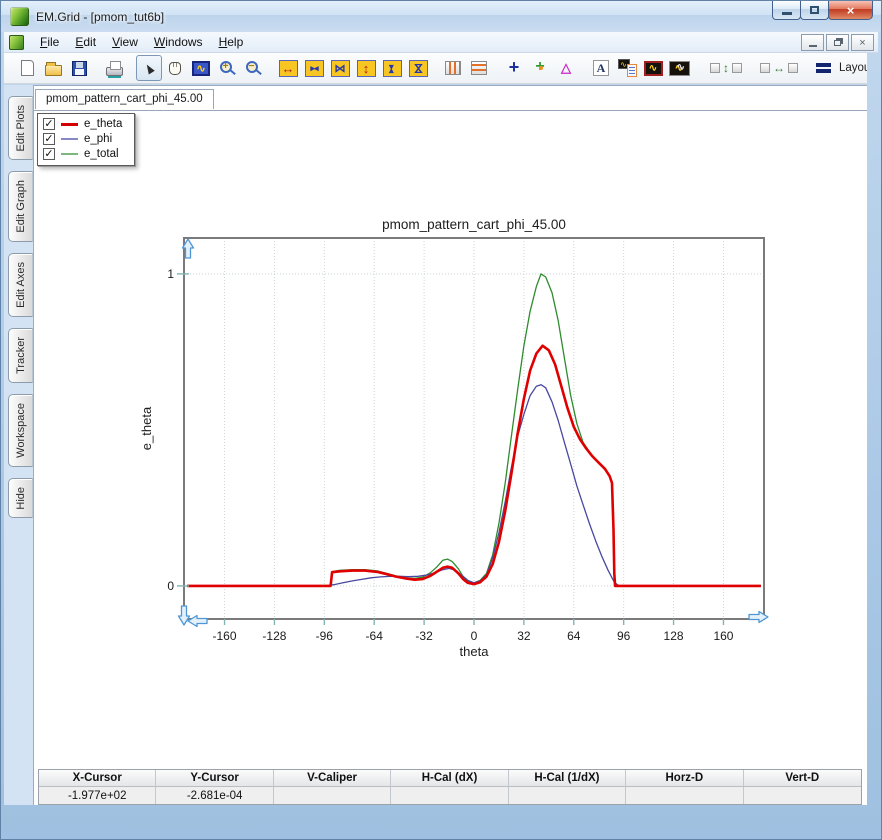 Image resolution: width=882 pixels, height=840 pixels. What do you see at coordinates (149, 68) in the screenshot?
I see `select-pointer-button: ▲` at bounding box center [149, 68].